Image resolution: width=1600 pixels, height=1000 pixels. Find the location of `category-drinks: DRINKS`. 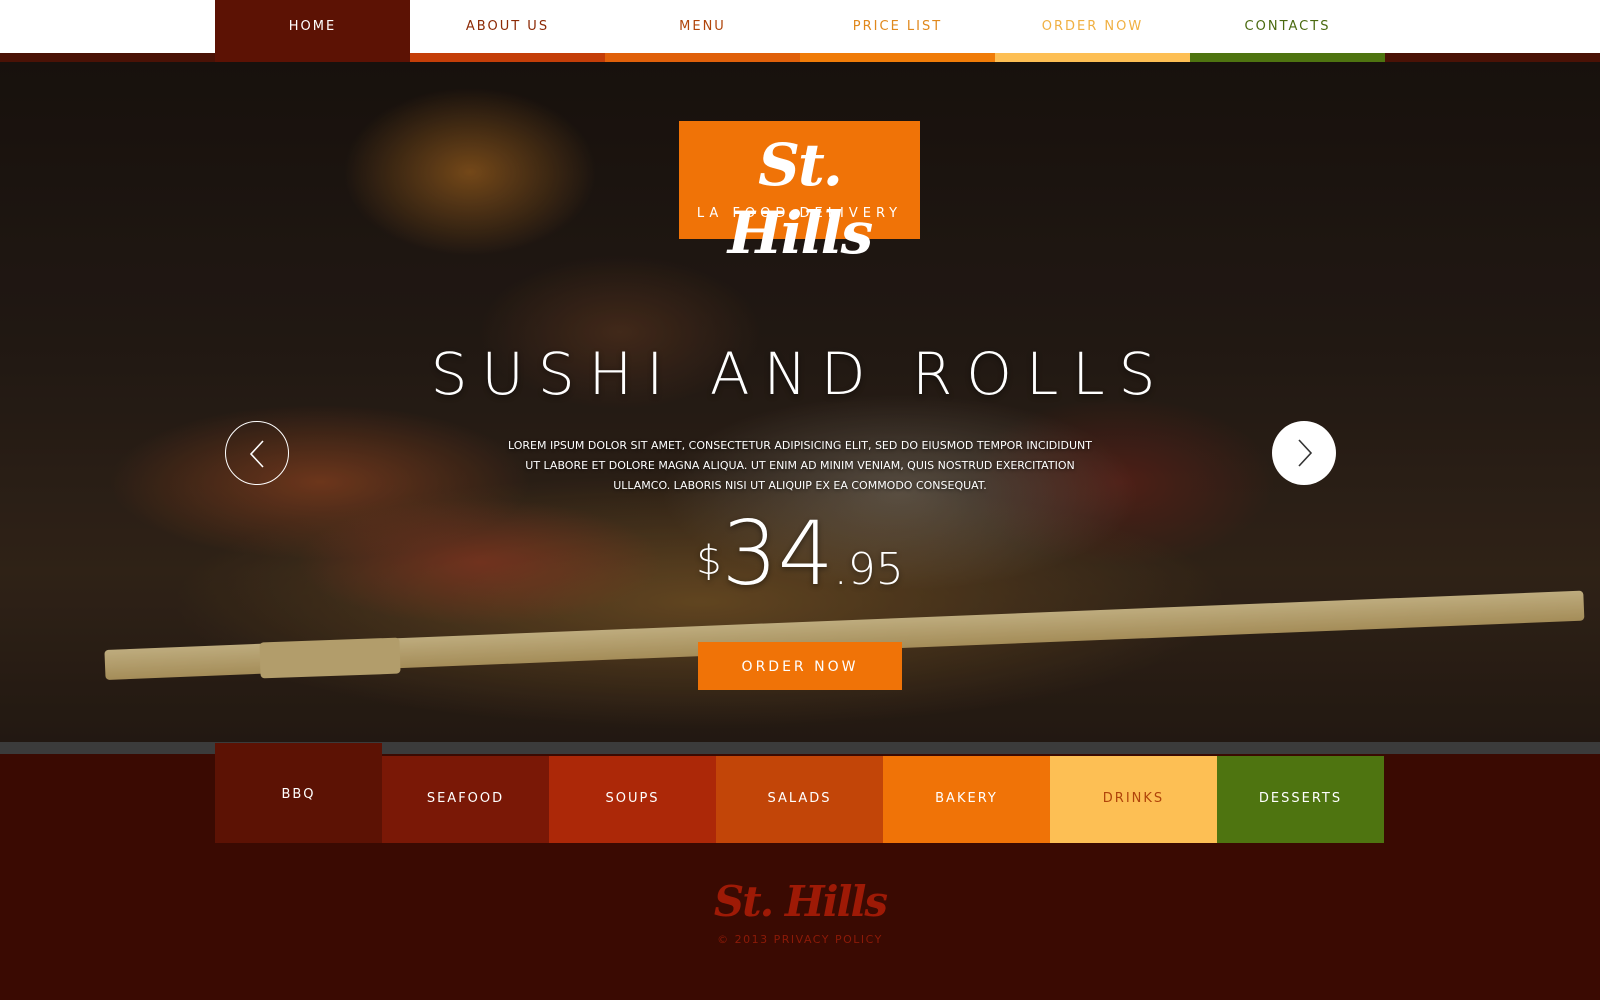

category-drinks: DRINKS is located at coordinates (1133, 799).